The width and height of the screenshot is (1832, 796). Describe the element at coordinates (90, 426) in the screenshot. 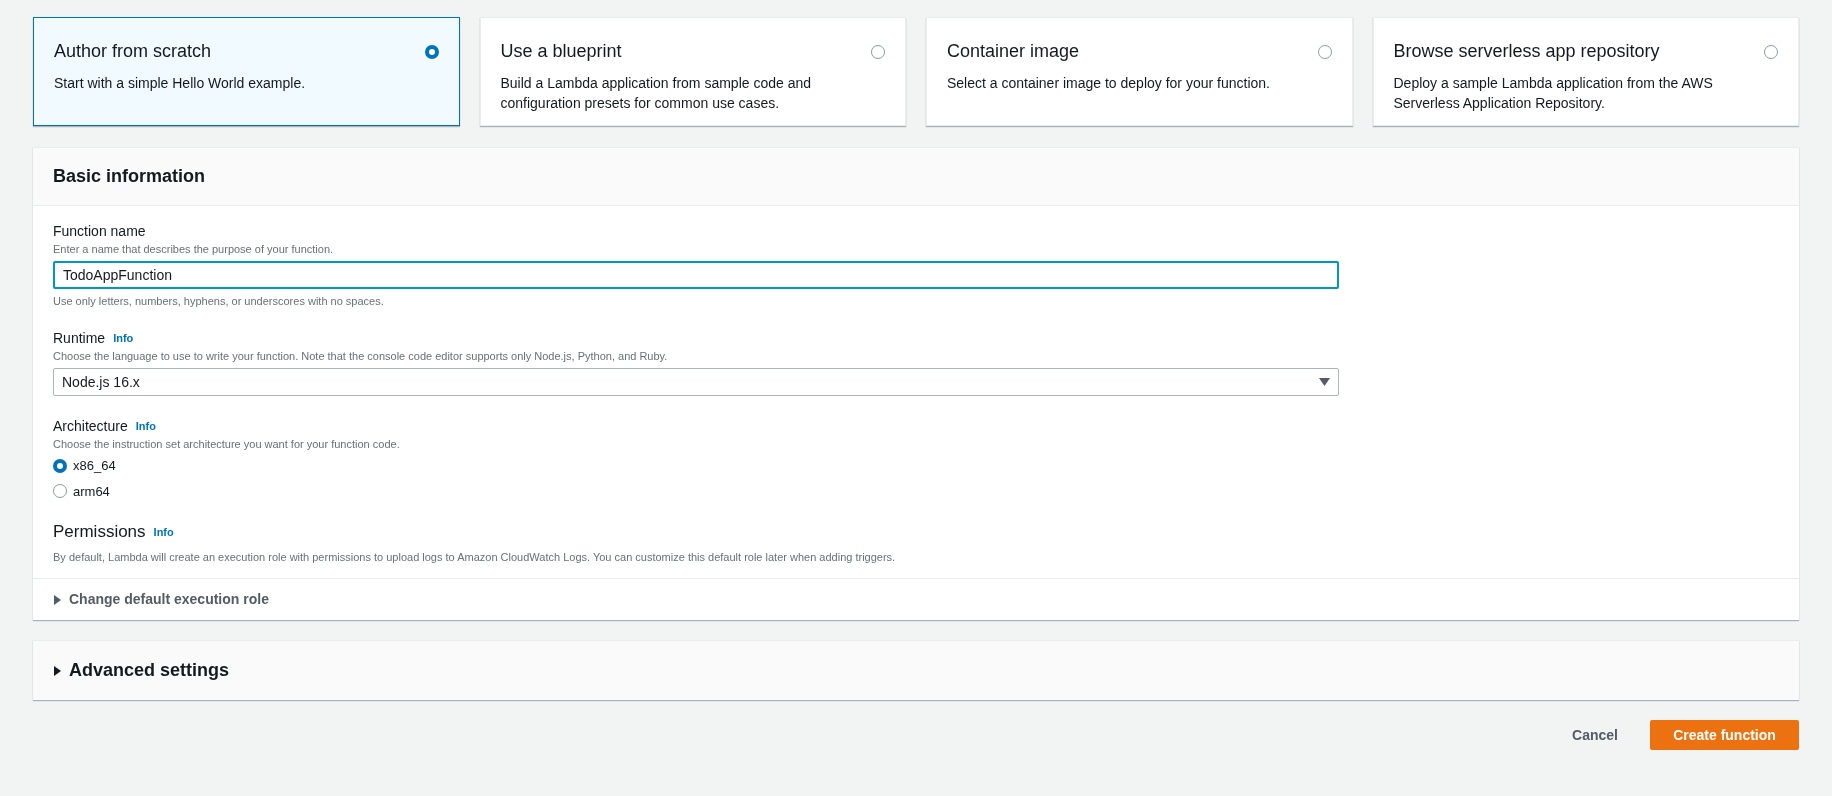

I see `field-label: Architecture` at that location.